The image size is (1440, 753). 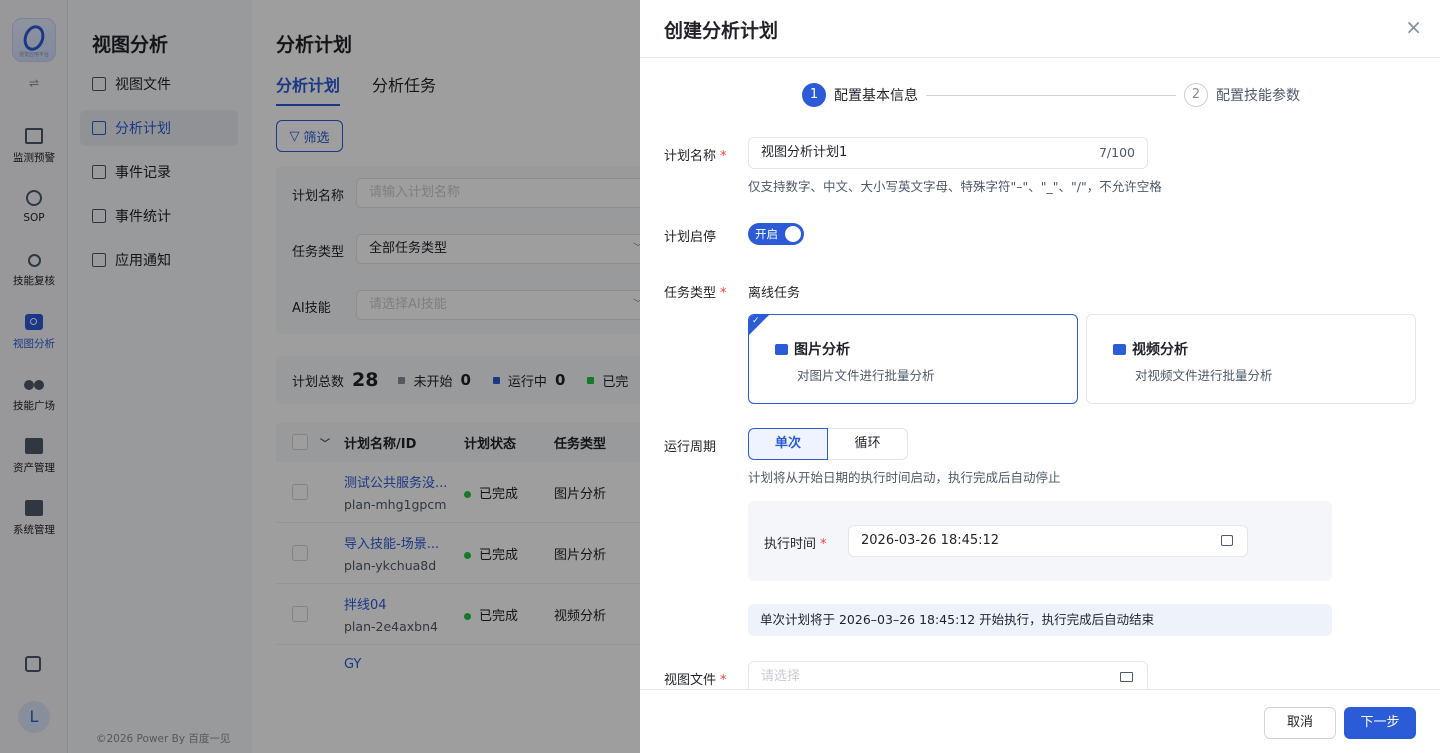 What do you see at coordinates (781, 676) in the screenshot?
I see `view-file-placeholder: 请选择` at bounding box center [781, 676].